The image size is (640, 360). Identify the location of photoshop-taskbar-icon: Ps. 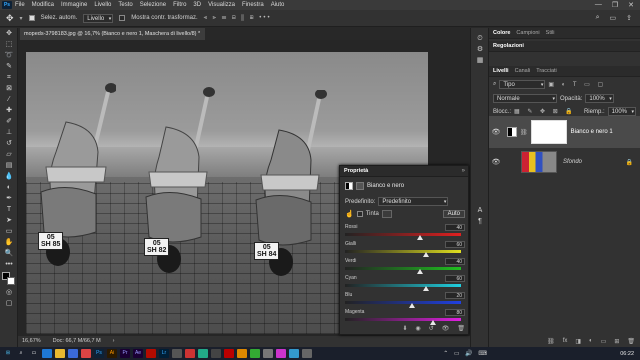
(99, 353).